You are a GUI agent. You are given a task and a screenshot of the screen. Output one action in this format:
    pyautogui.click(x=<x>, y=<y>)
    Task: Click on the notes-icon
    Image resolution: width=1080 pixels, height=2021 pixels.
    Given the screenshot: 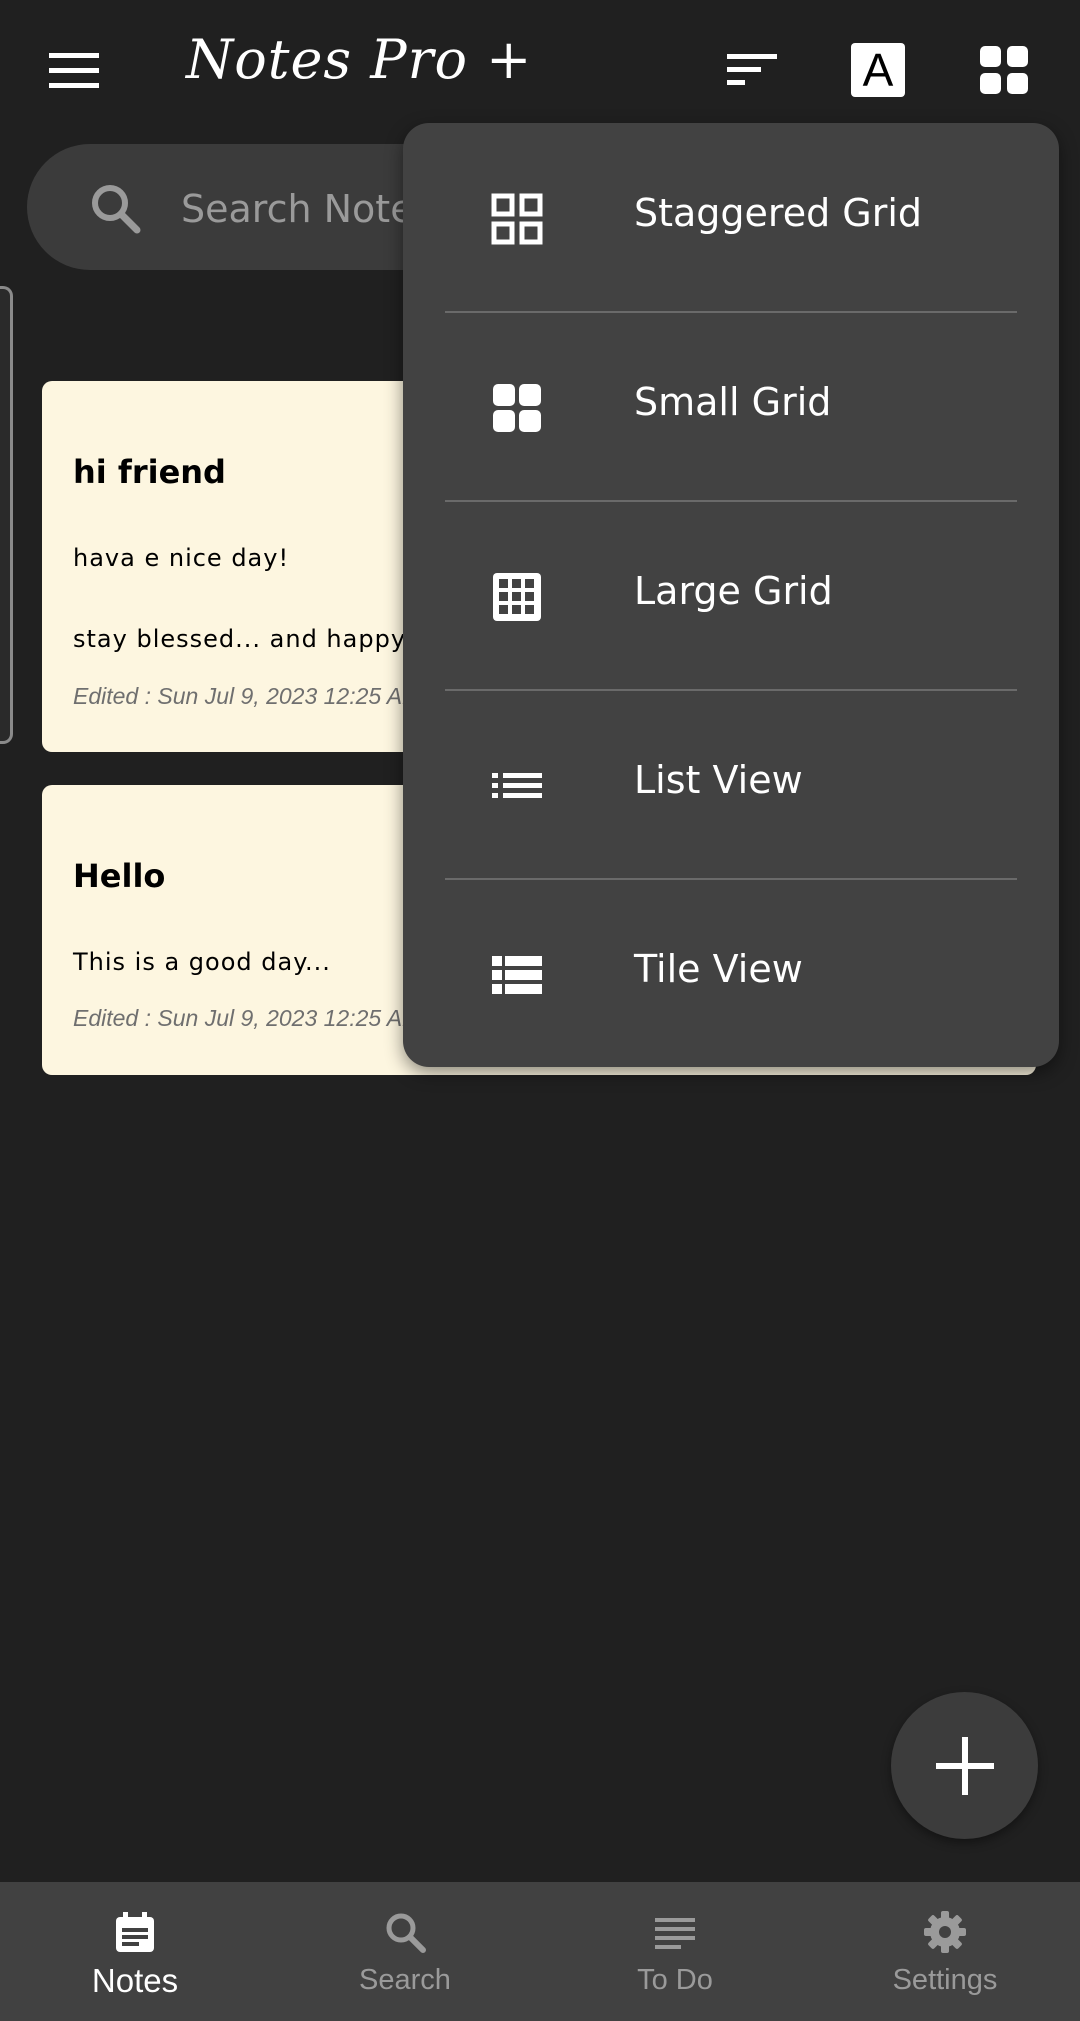 What is the action you would take?
    pyautogui.click(x=135, y=1932)
    